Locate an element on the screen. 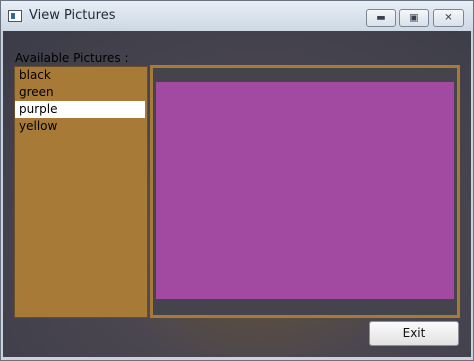  close-icon: ✕ is located at coordinates (448, 18).